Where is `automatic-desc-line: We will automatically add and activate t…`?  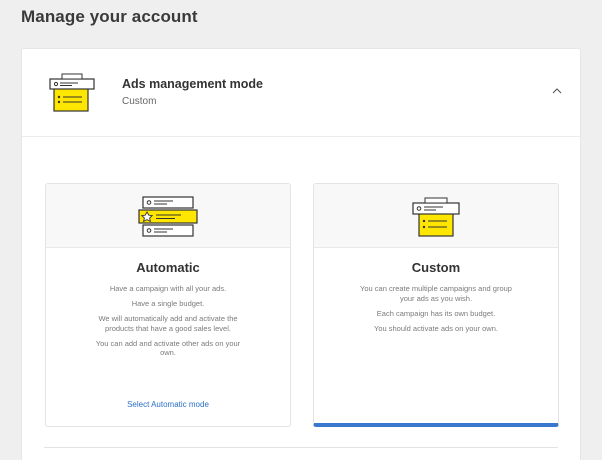
automatic-desc-line: We will automatically add and activate t… is located at coordinates (168, 323).